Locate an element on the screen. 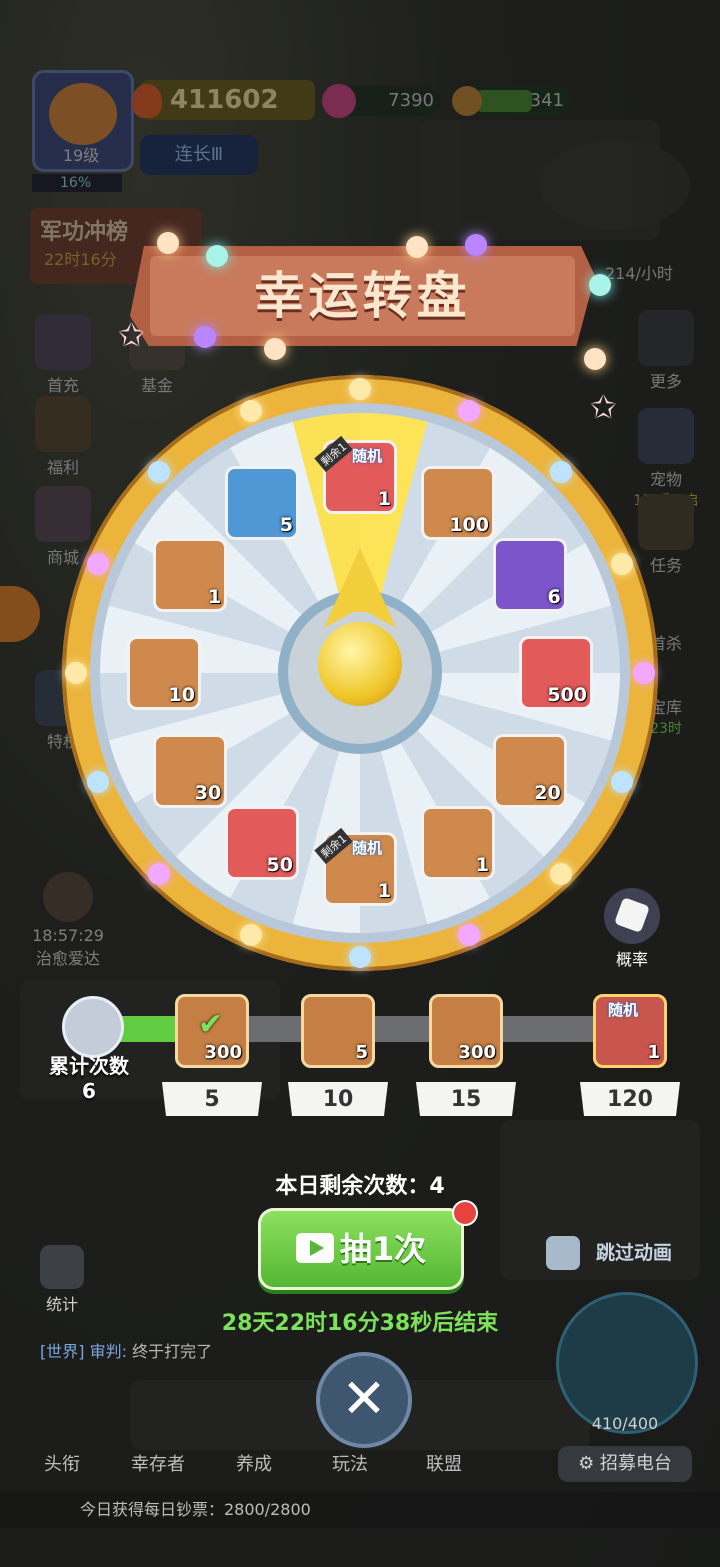  bar-chart-icon is located at coordinates (62, 1267).